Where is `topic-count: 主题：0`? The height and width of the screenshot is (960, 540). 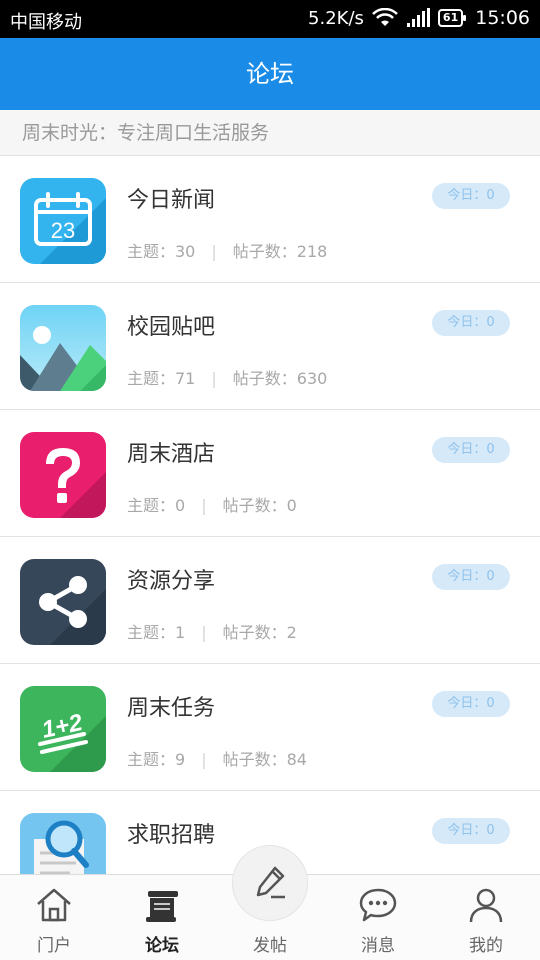 topic-count: 主题：0 is located at coordinates (156, 505).